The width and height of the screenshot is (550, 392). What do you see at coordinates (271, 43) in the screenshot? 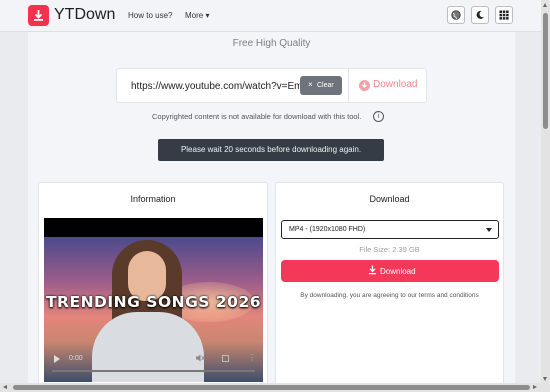
I see `tagline: Free High Quality` at bounding box center [271, 43].